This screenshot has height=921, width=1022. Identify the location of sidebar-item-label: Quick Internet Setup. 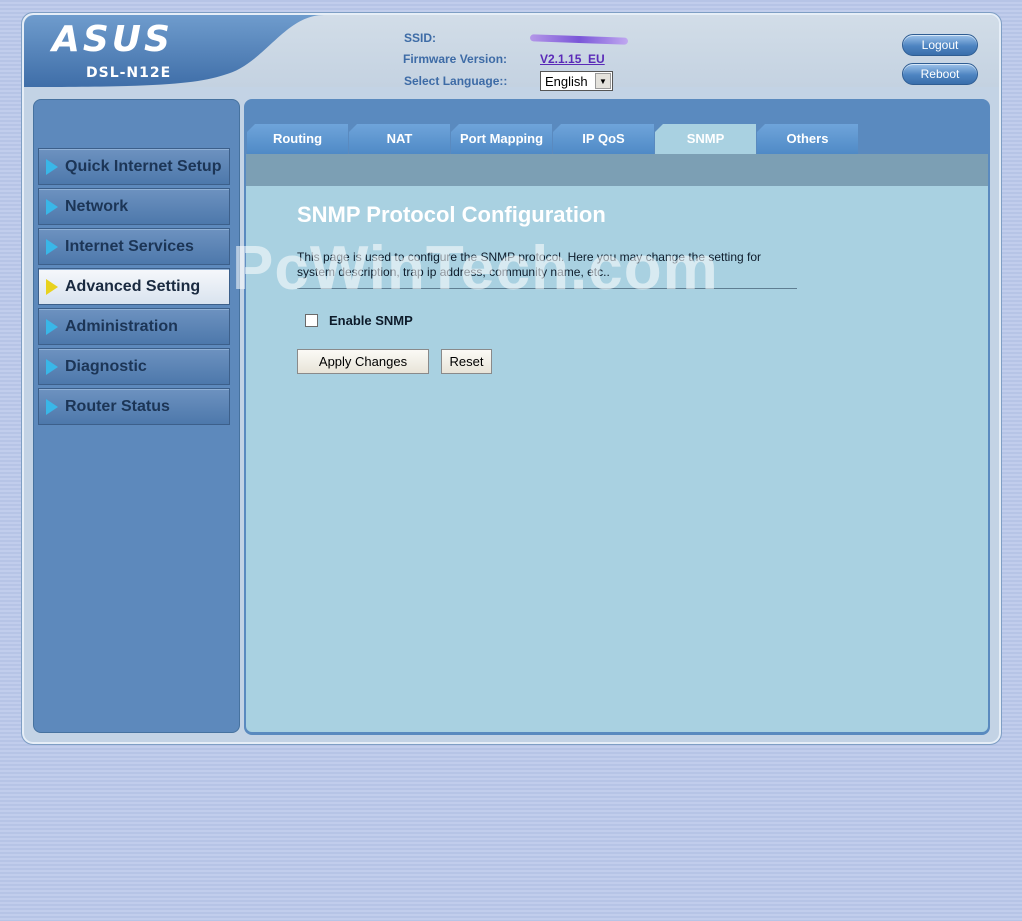
(143, 166).